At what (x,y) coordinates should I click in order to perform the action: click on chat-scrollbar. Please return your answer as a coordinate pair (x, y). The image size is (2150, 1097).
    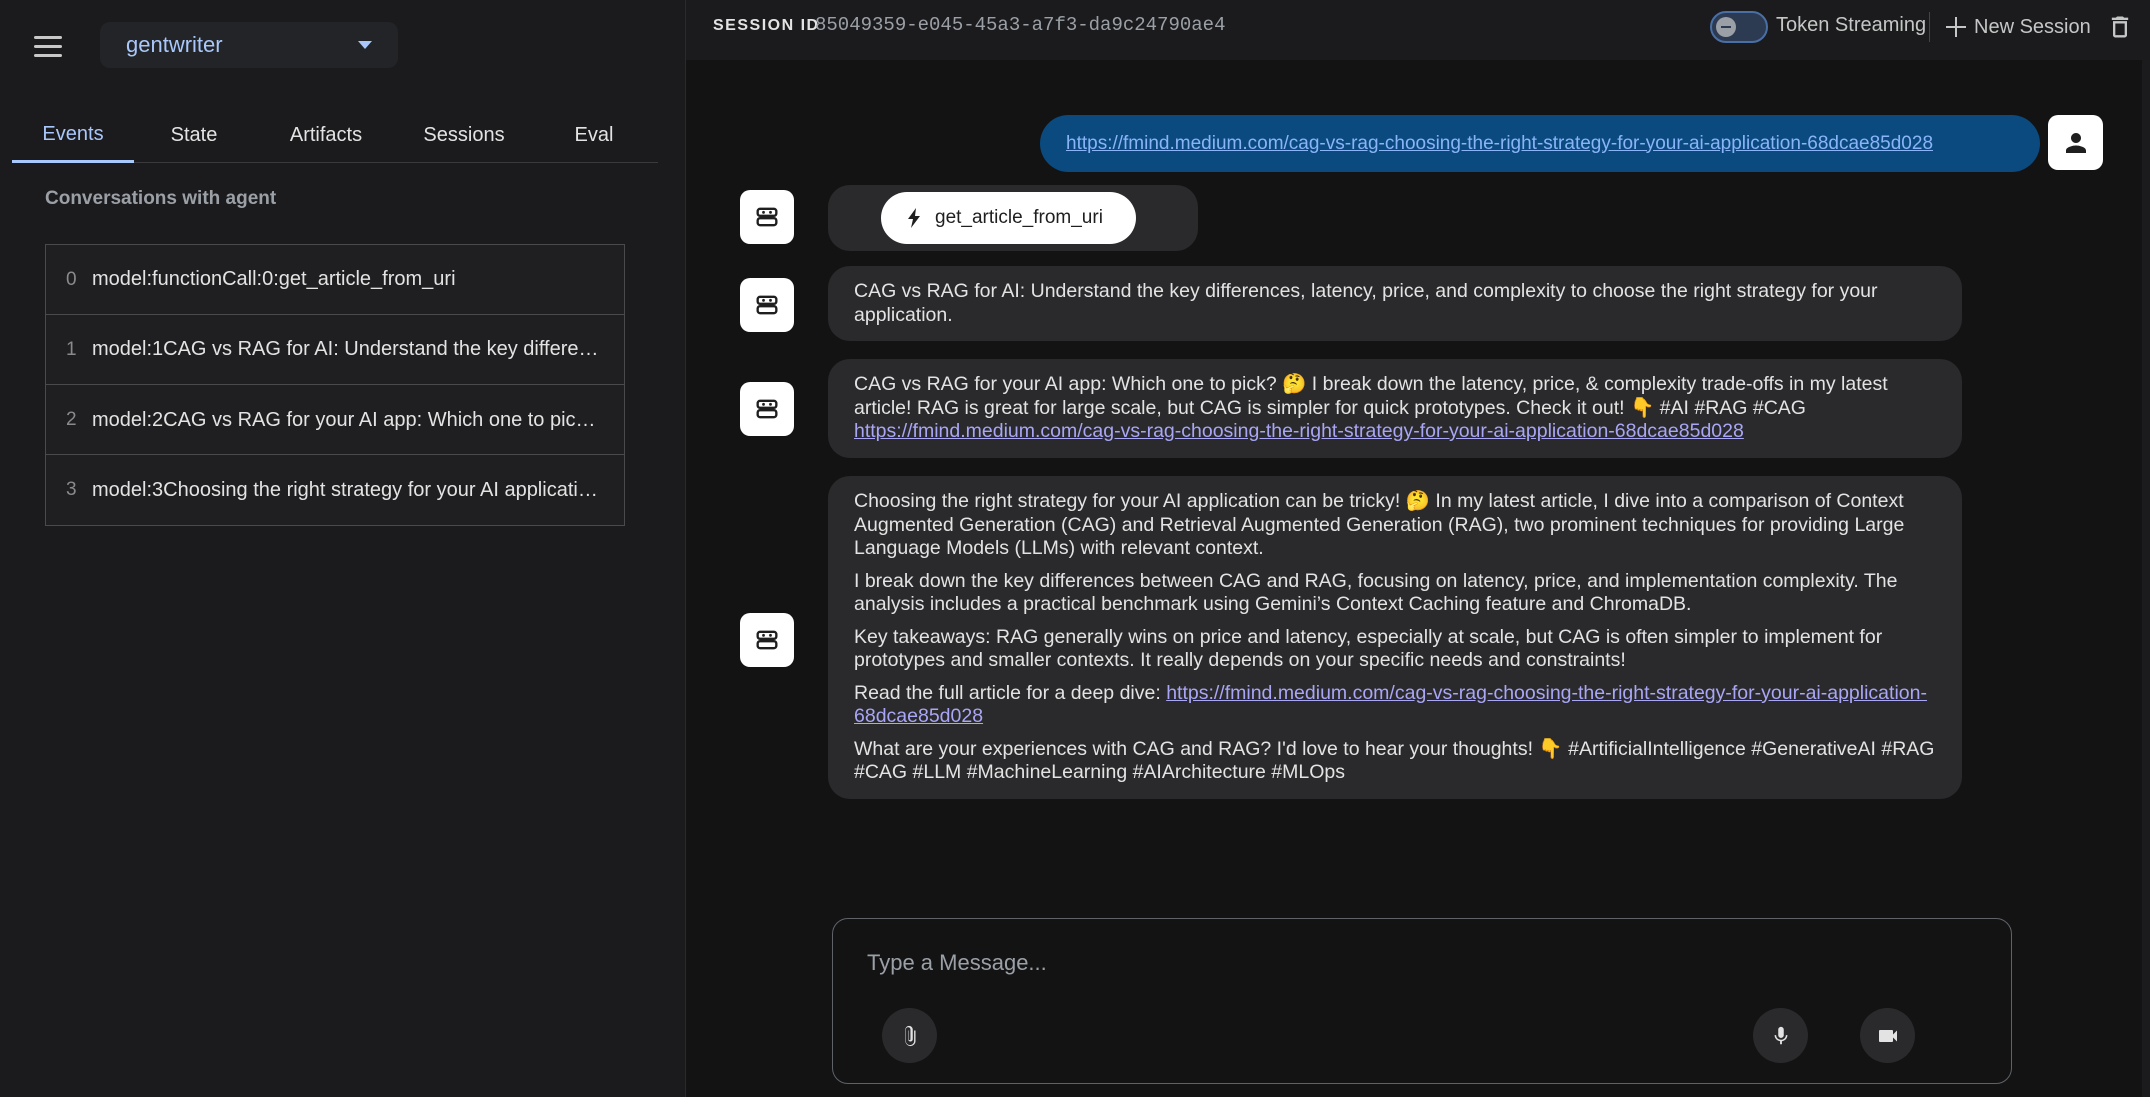
    Looking at the image, I should click on (2146, 578).